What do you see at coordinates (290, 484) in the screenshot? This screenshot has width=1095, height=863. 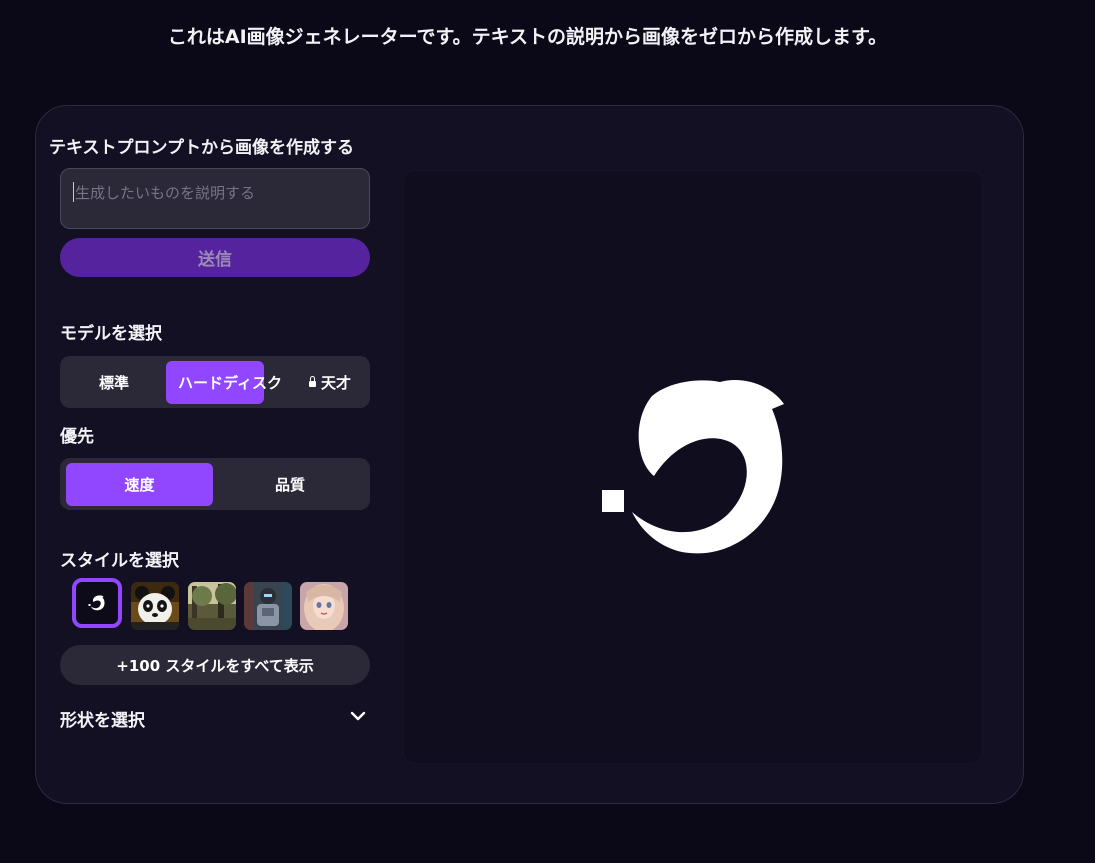 I see `priority-option-quality: 品質` at bounding box center [290, 484].